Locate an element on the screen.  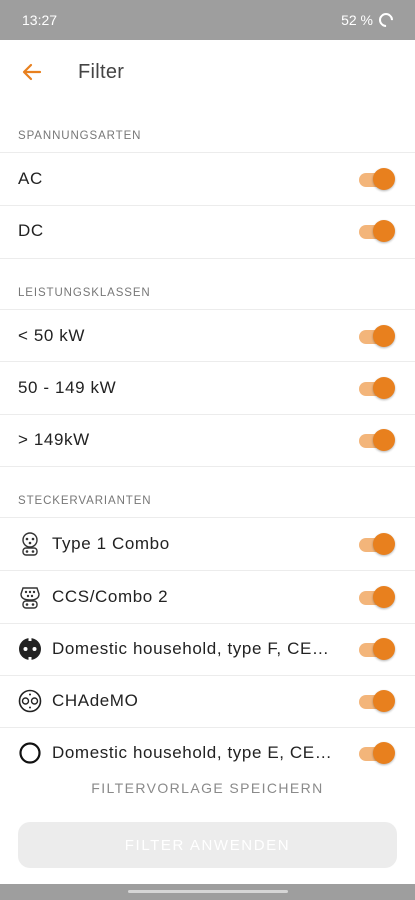
filter-row-ac: AC is located at coordinates (207, 179).